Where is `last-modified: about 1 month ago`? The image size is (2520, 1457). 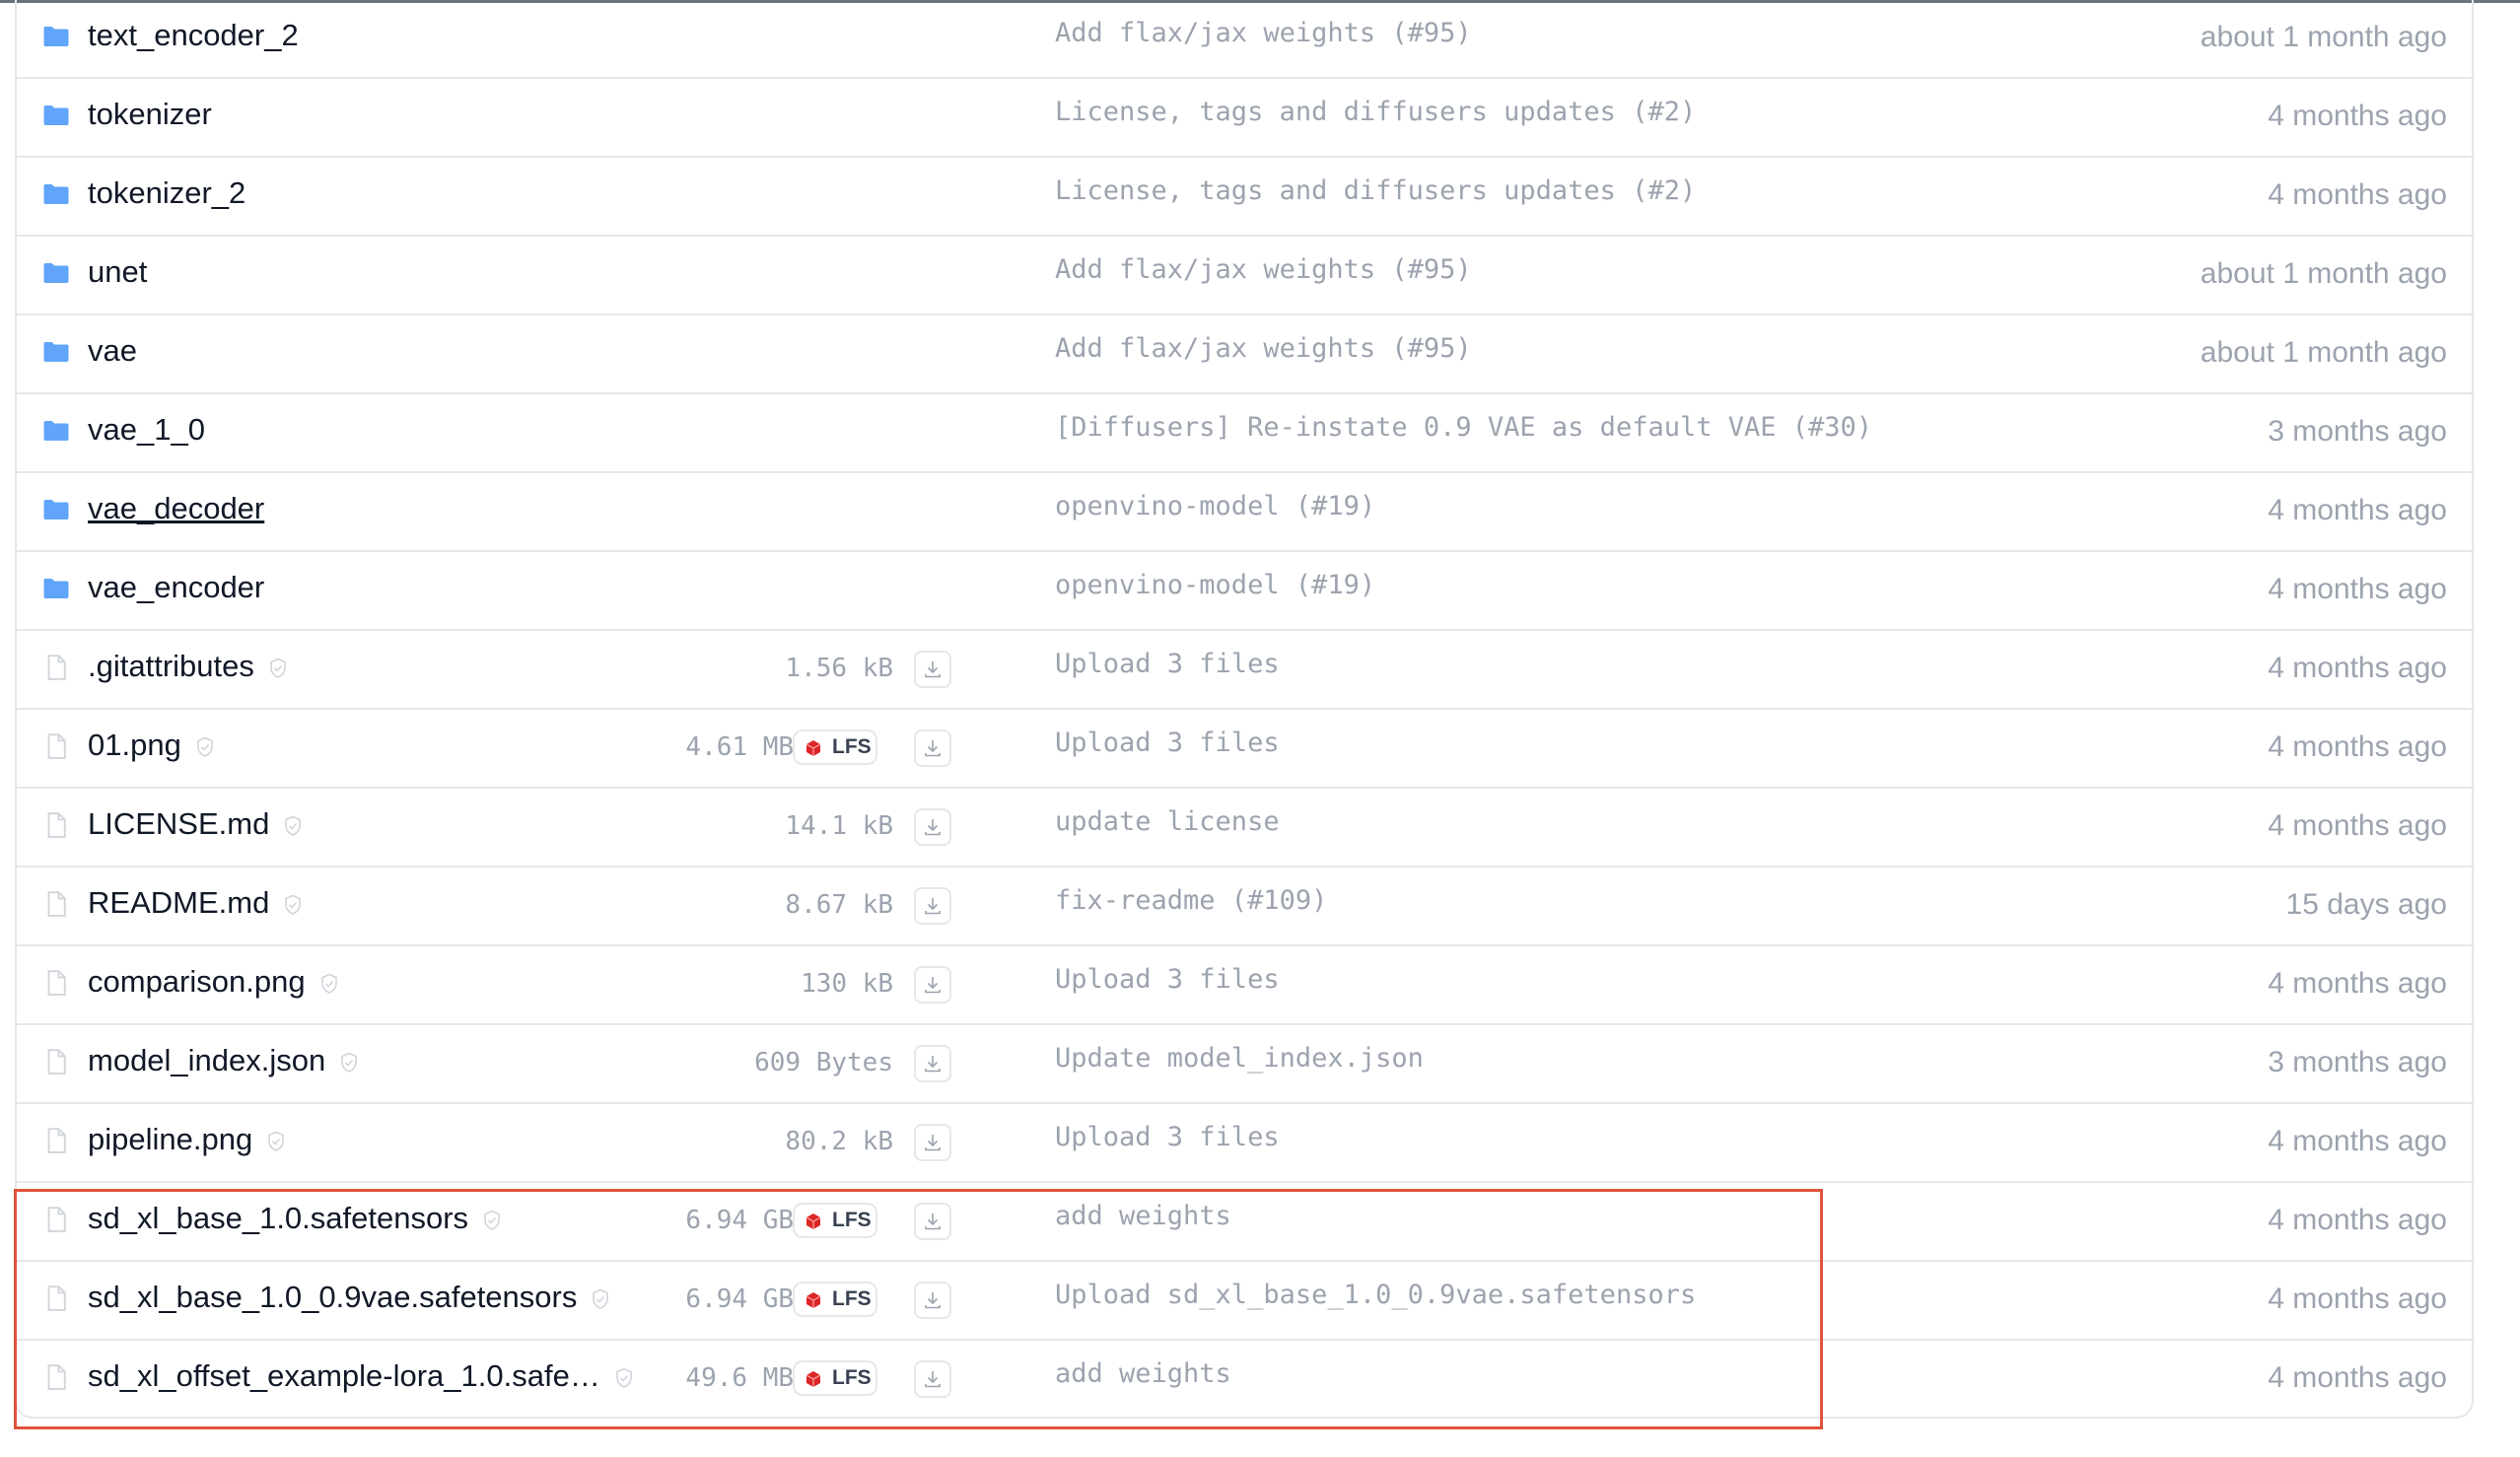 last-modified: about 1 month ago is located at coordinates (2323, 37).